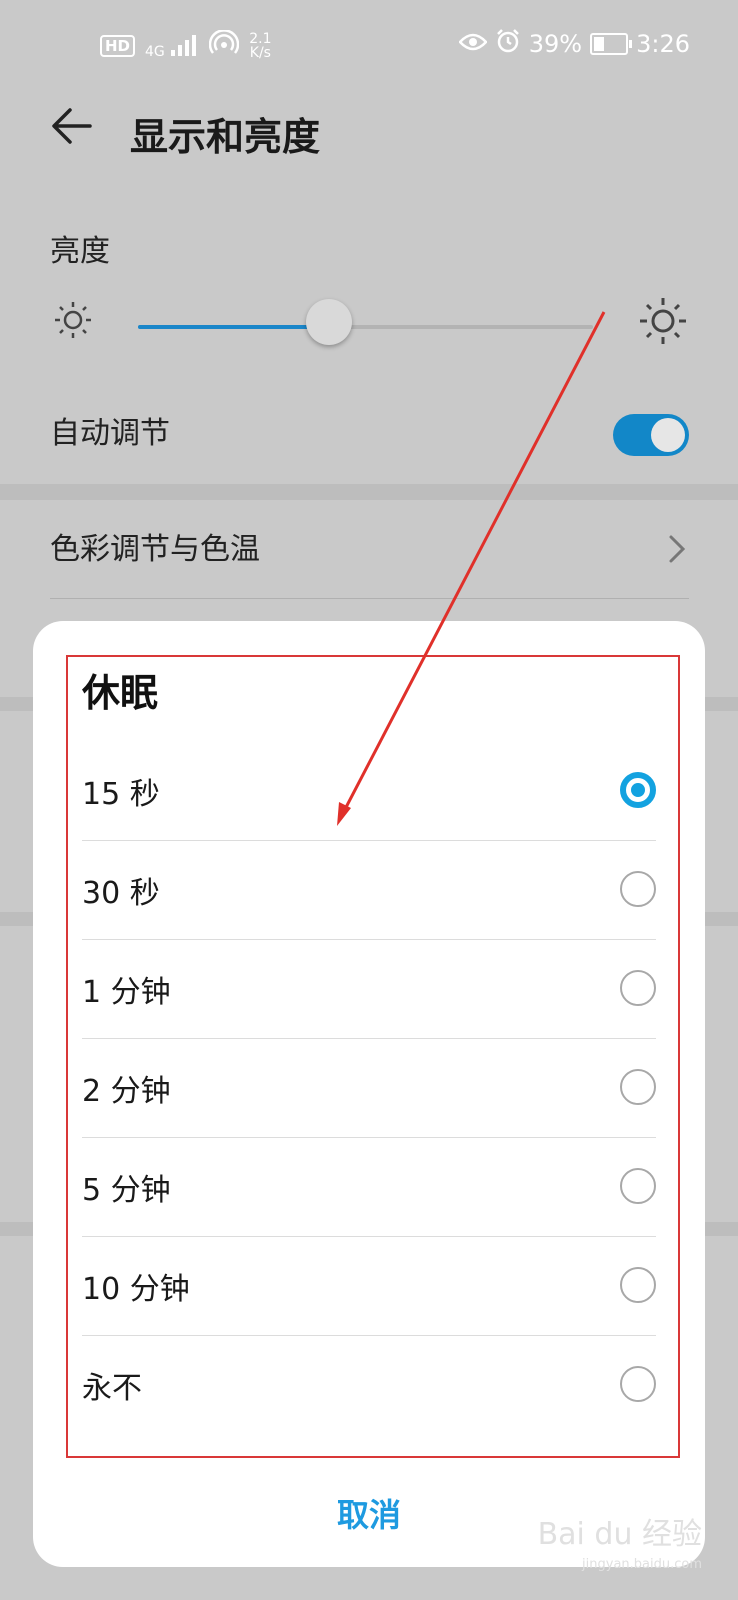 The width and height of the screenshot is (738, 1600). I want to click on watermark: Bai du 经验 jingyan.baidu.com, so click(620, 1550).